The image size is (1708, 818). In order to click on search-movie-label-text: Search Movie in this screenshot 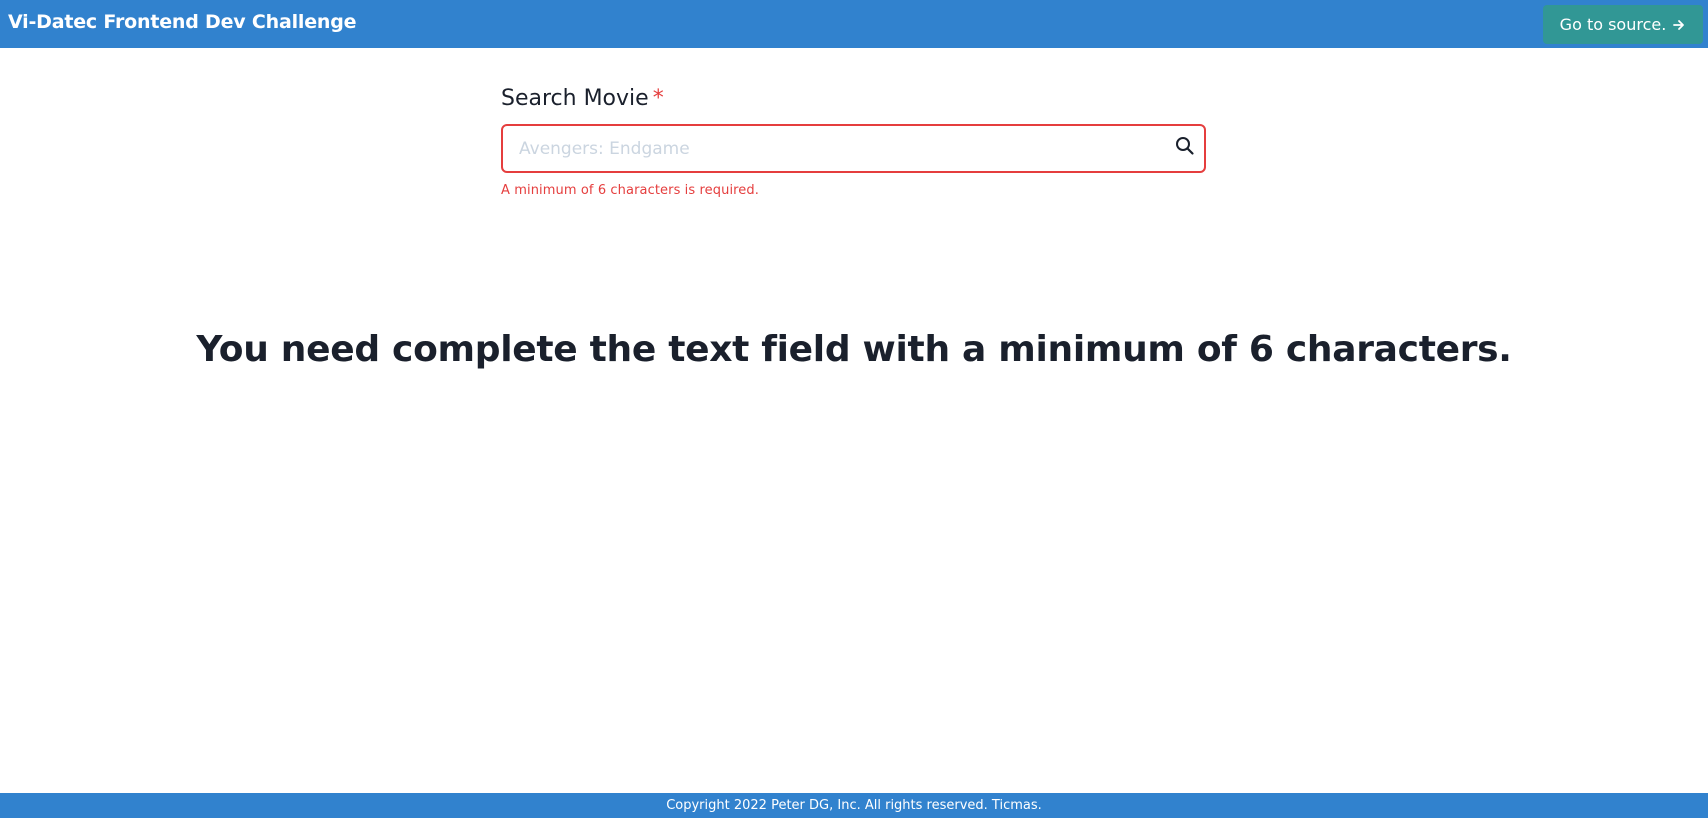, I will do `click(575, 98)`.